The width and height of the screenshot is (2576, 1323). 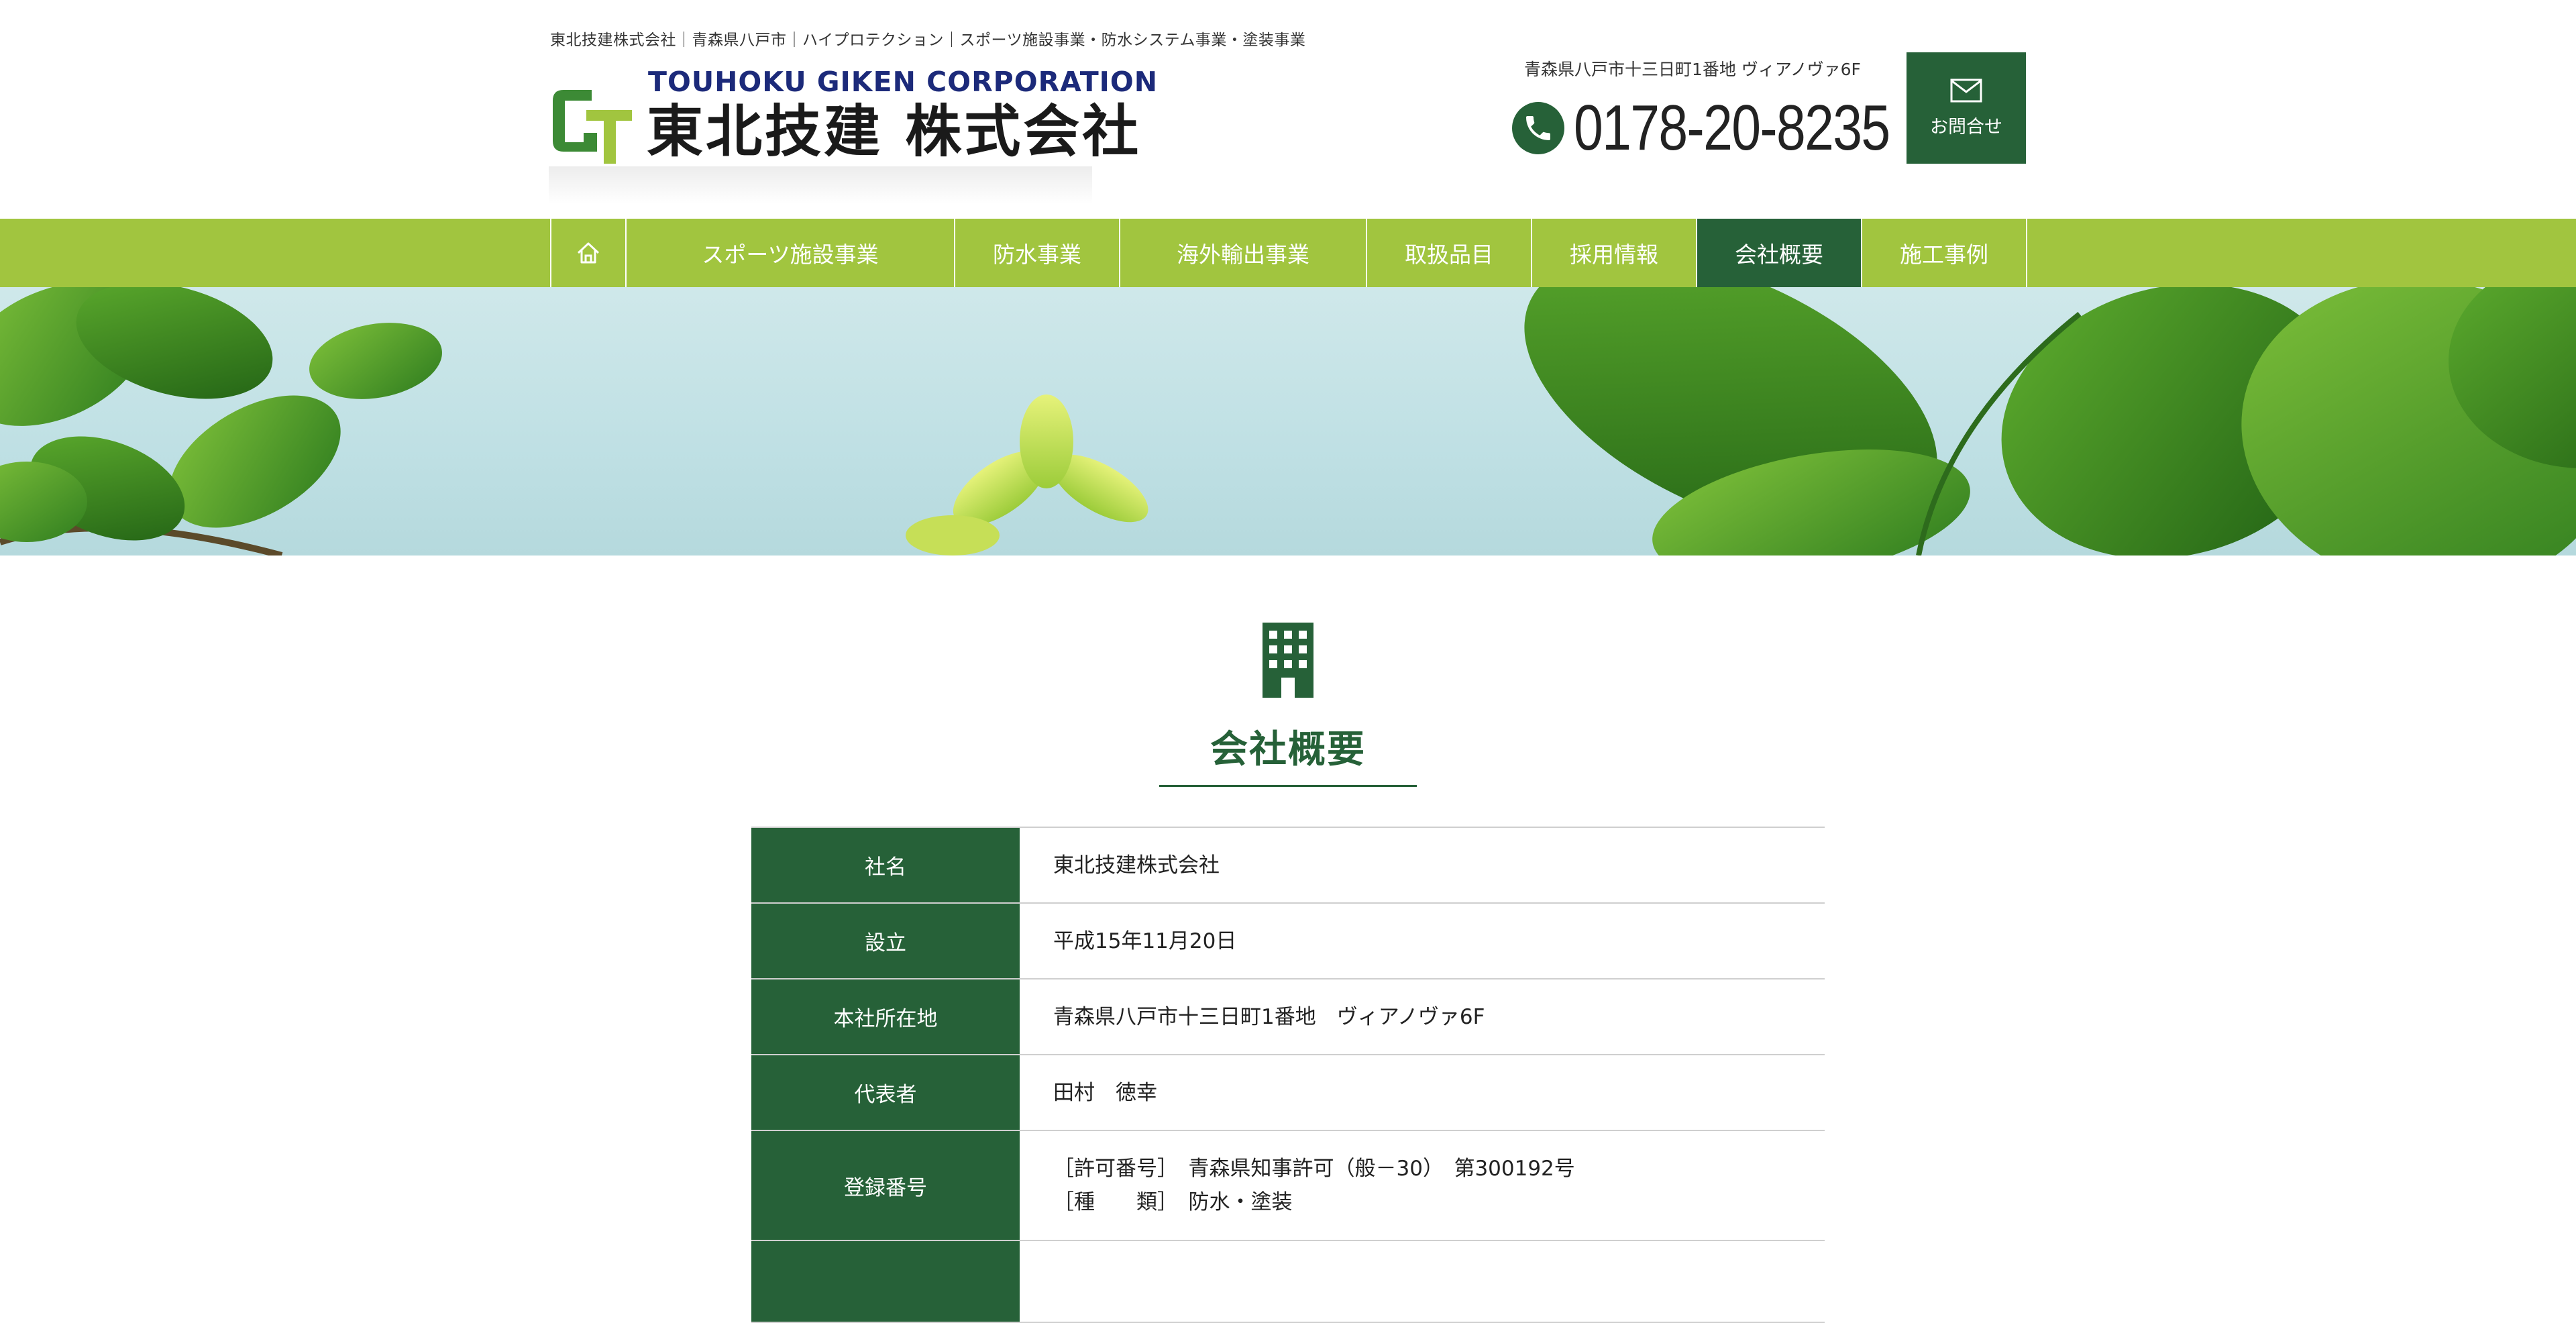 I want to click on row-value, so click(x=1422, y=1281).